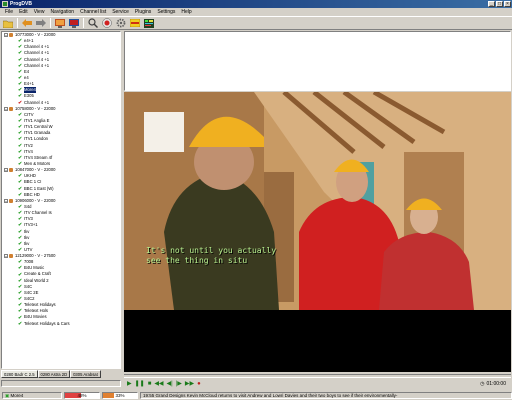 The height and width of the screenshot is (400, 512). I want to click on tv-icon, so click(60, 23).